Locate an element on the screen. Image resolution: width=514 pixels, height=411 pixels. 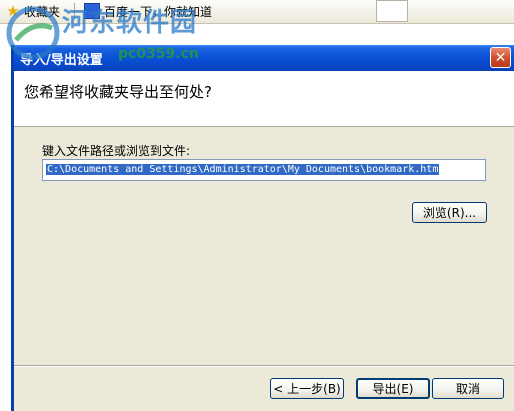
close-icon: ✕ is located at coordinates (500, 57).